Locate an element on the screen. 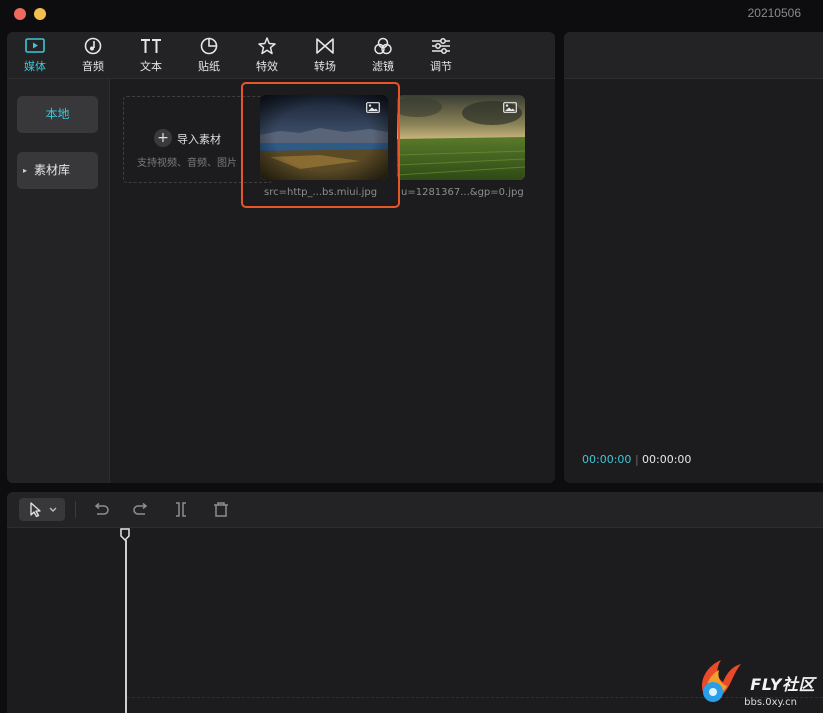 The height and width of the screenshot is (713, 823). select-tool-button is located at coordinates (42, 509).